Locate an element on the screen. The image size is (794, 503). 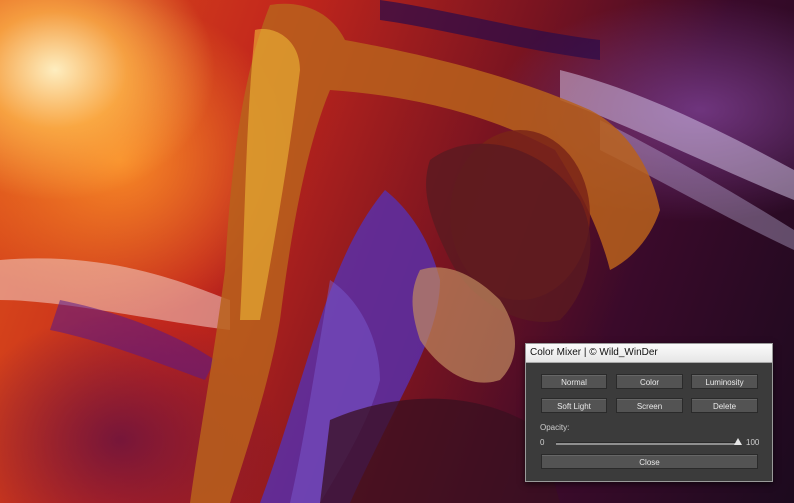
color-button: Color is located at coordinates (649, 381).